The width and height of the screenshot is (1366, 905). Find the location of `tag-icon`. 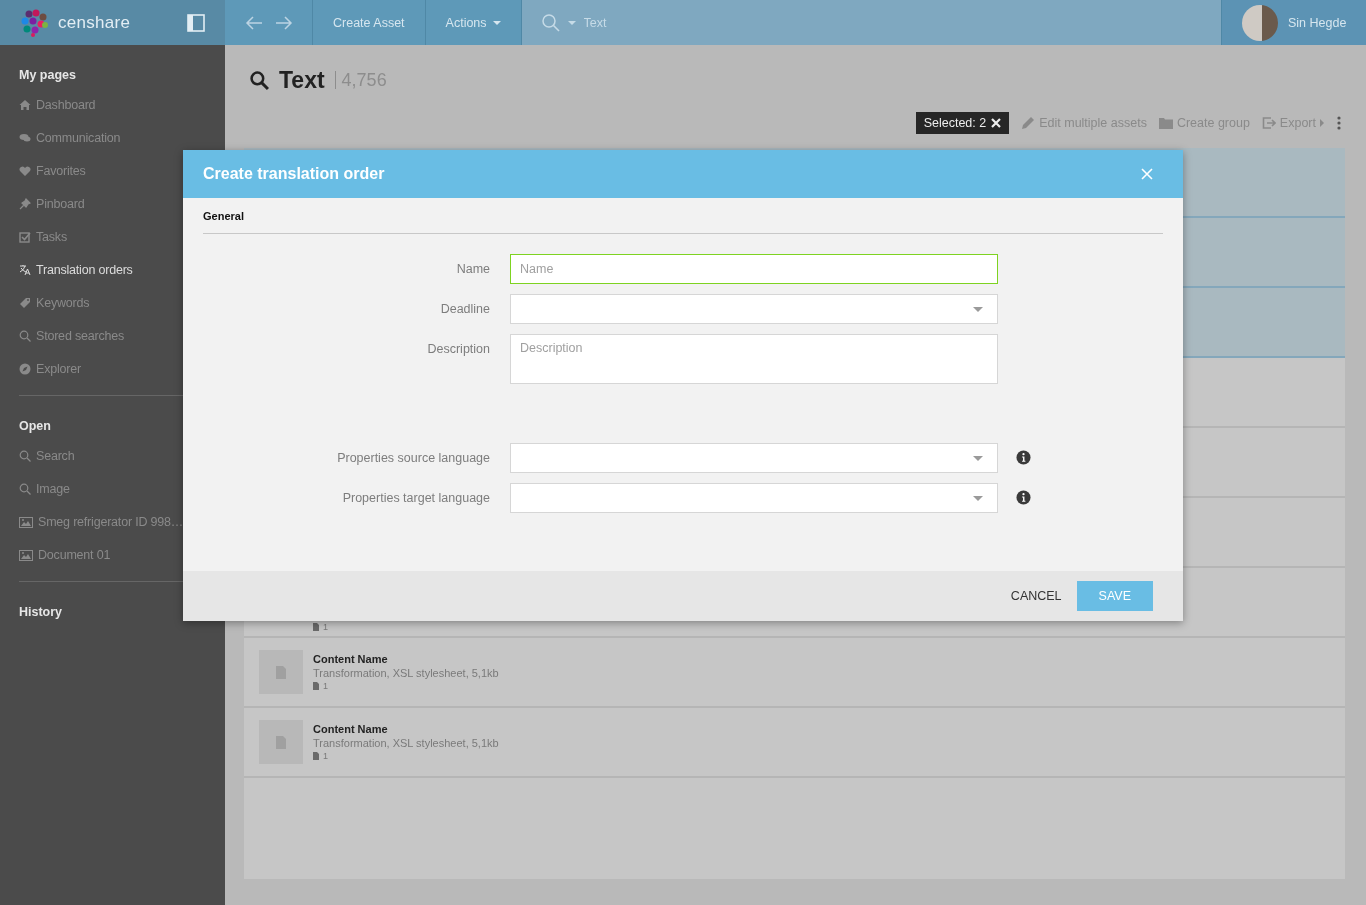

tag-icon is located at coordinates (25, 302).